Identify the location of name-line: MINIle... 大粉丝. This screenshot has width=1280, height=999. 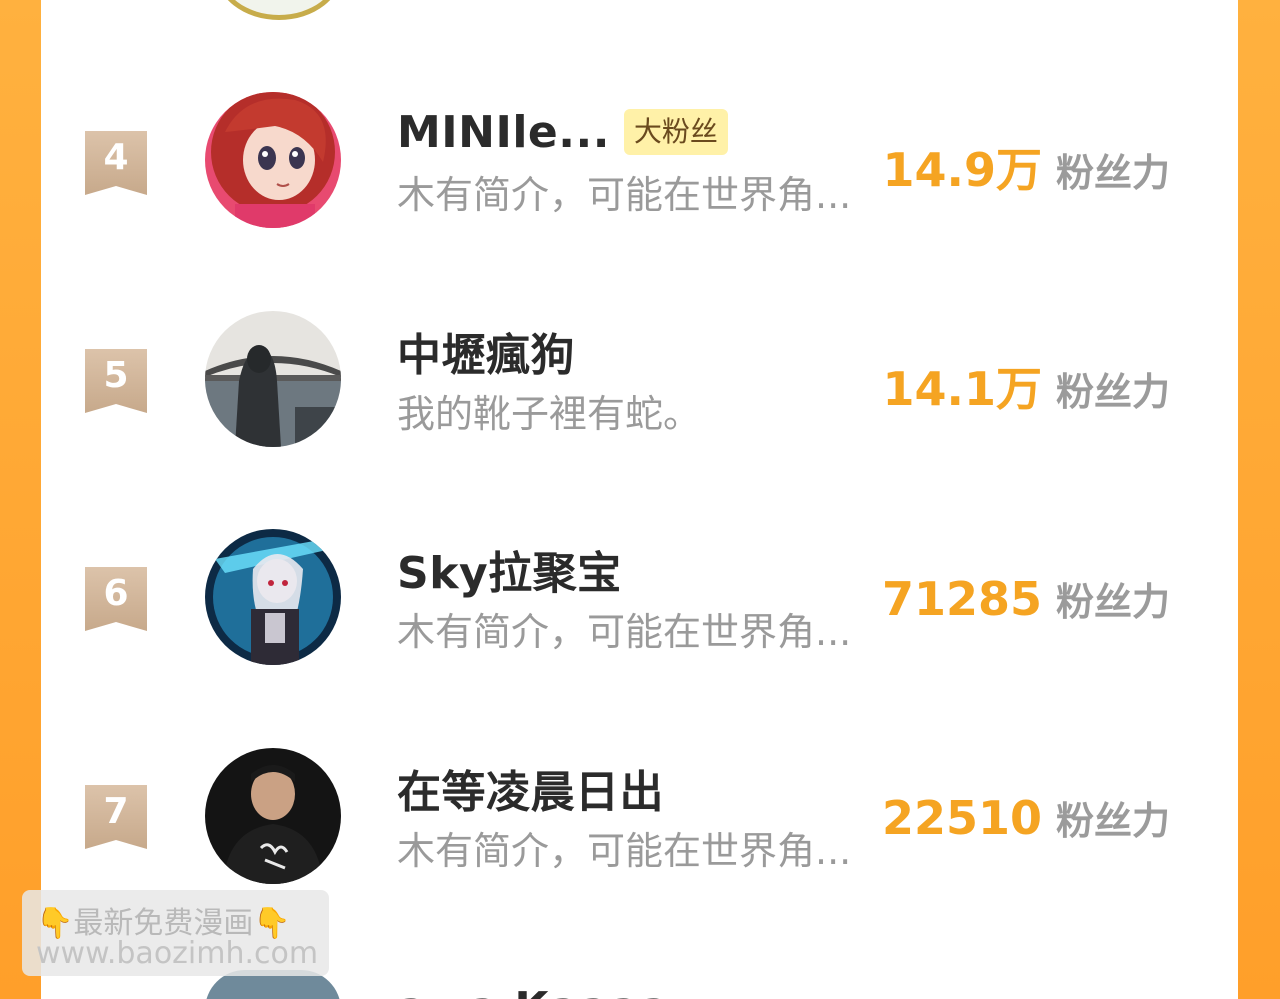
(562, 132).